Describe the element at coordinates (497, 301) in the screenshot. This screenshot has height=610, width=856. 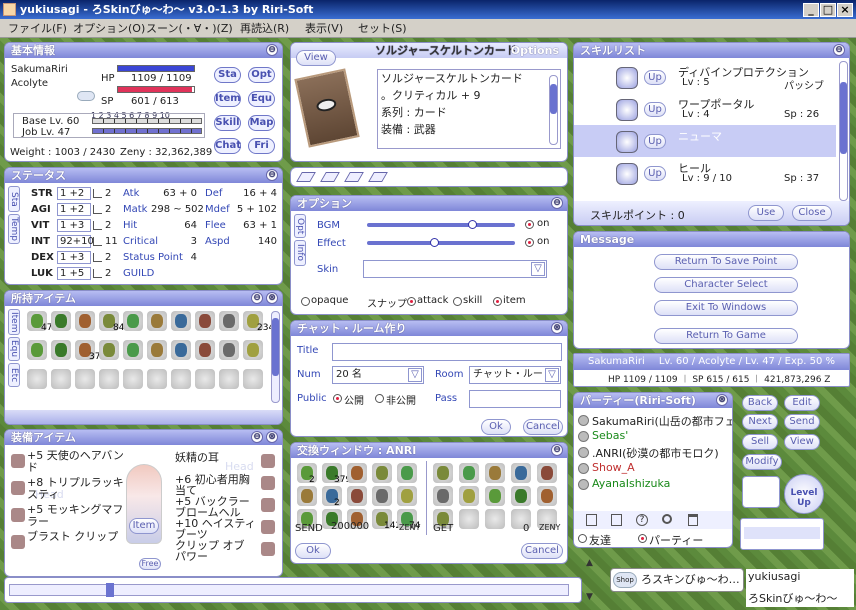
I see `item-radio` at that location.